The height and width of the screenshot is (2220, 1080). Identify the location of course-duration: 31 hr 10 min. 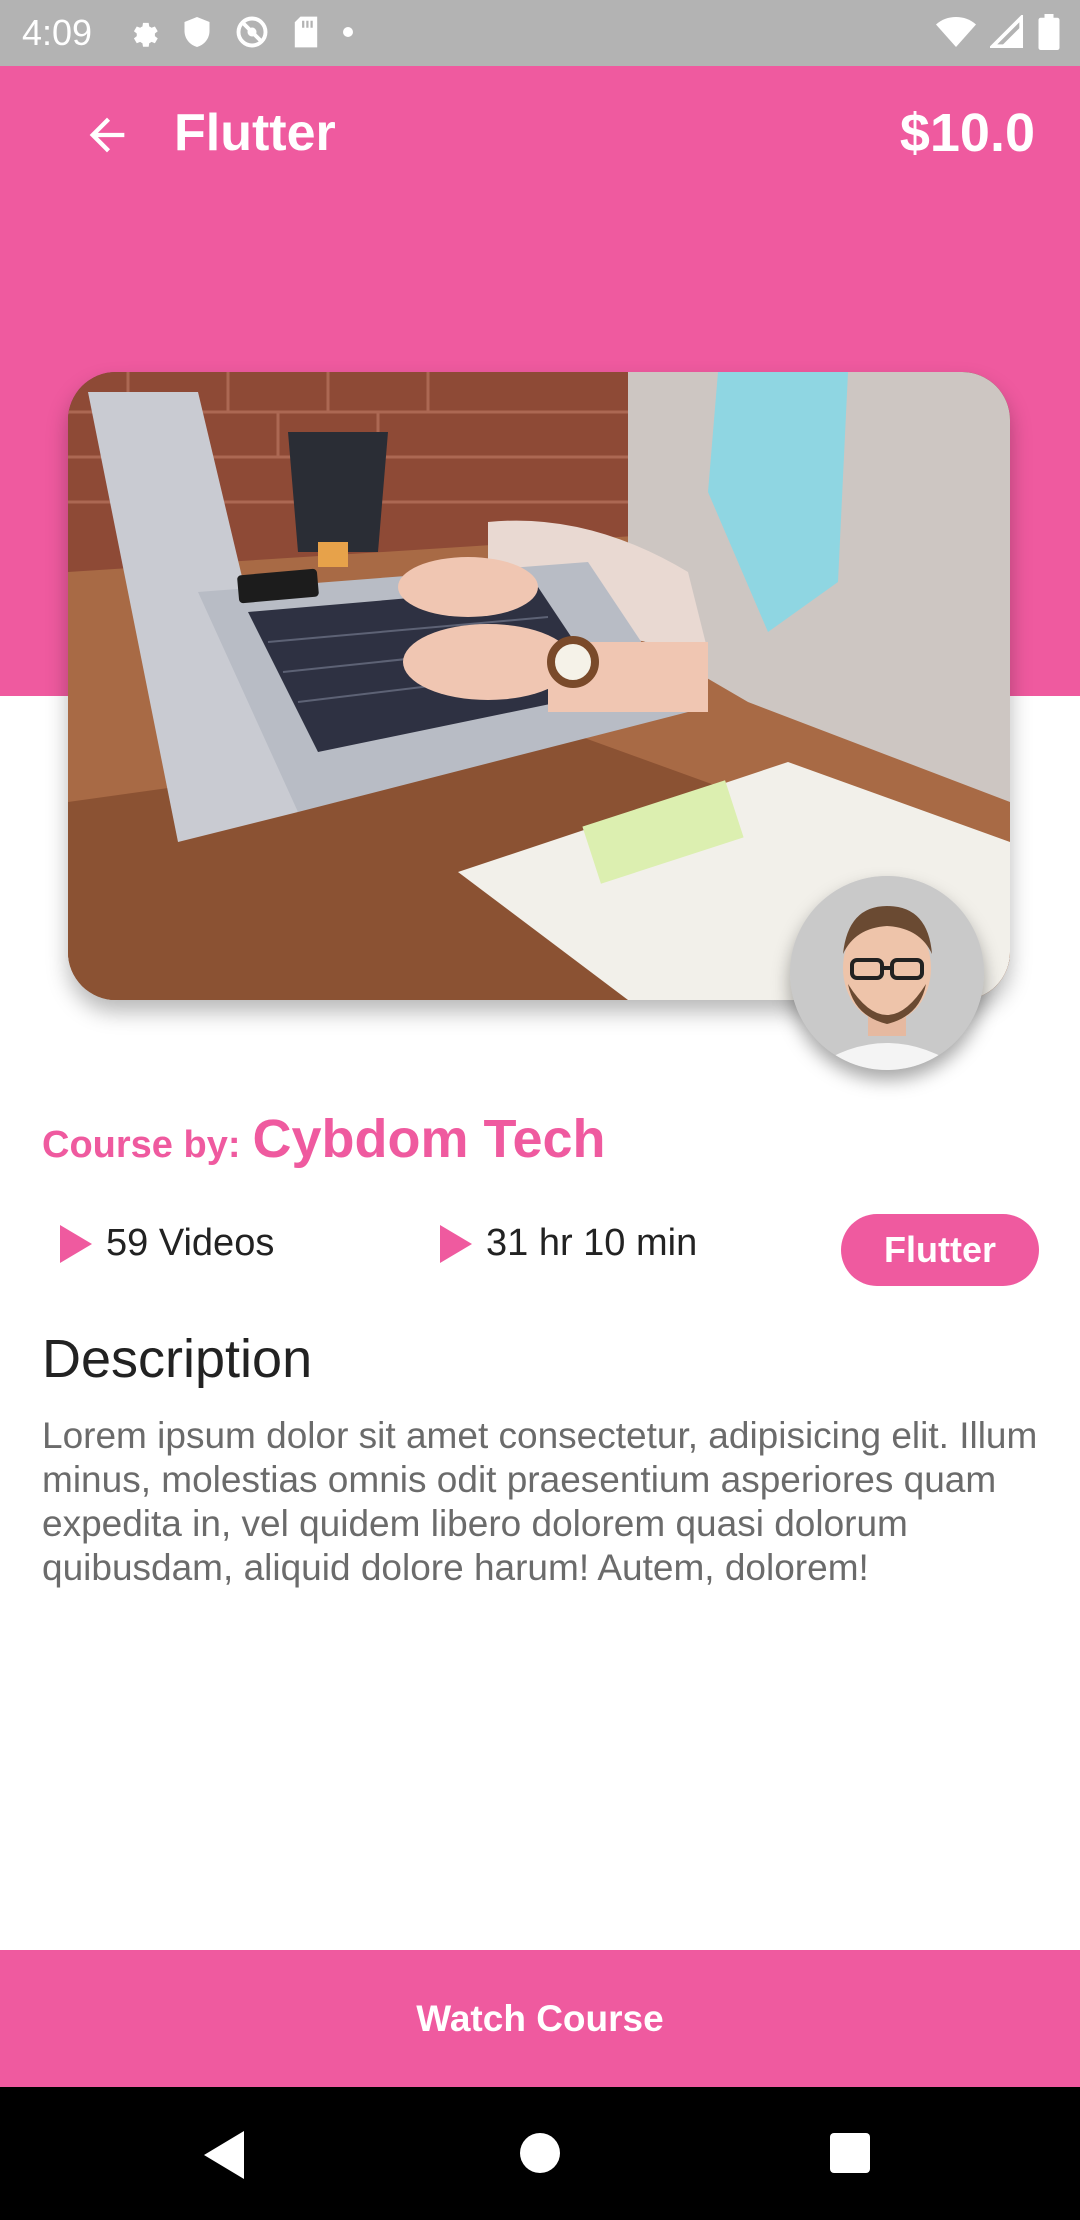
(568, 1243).